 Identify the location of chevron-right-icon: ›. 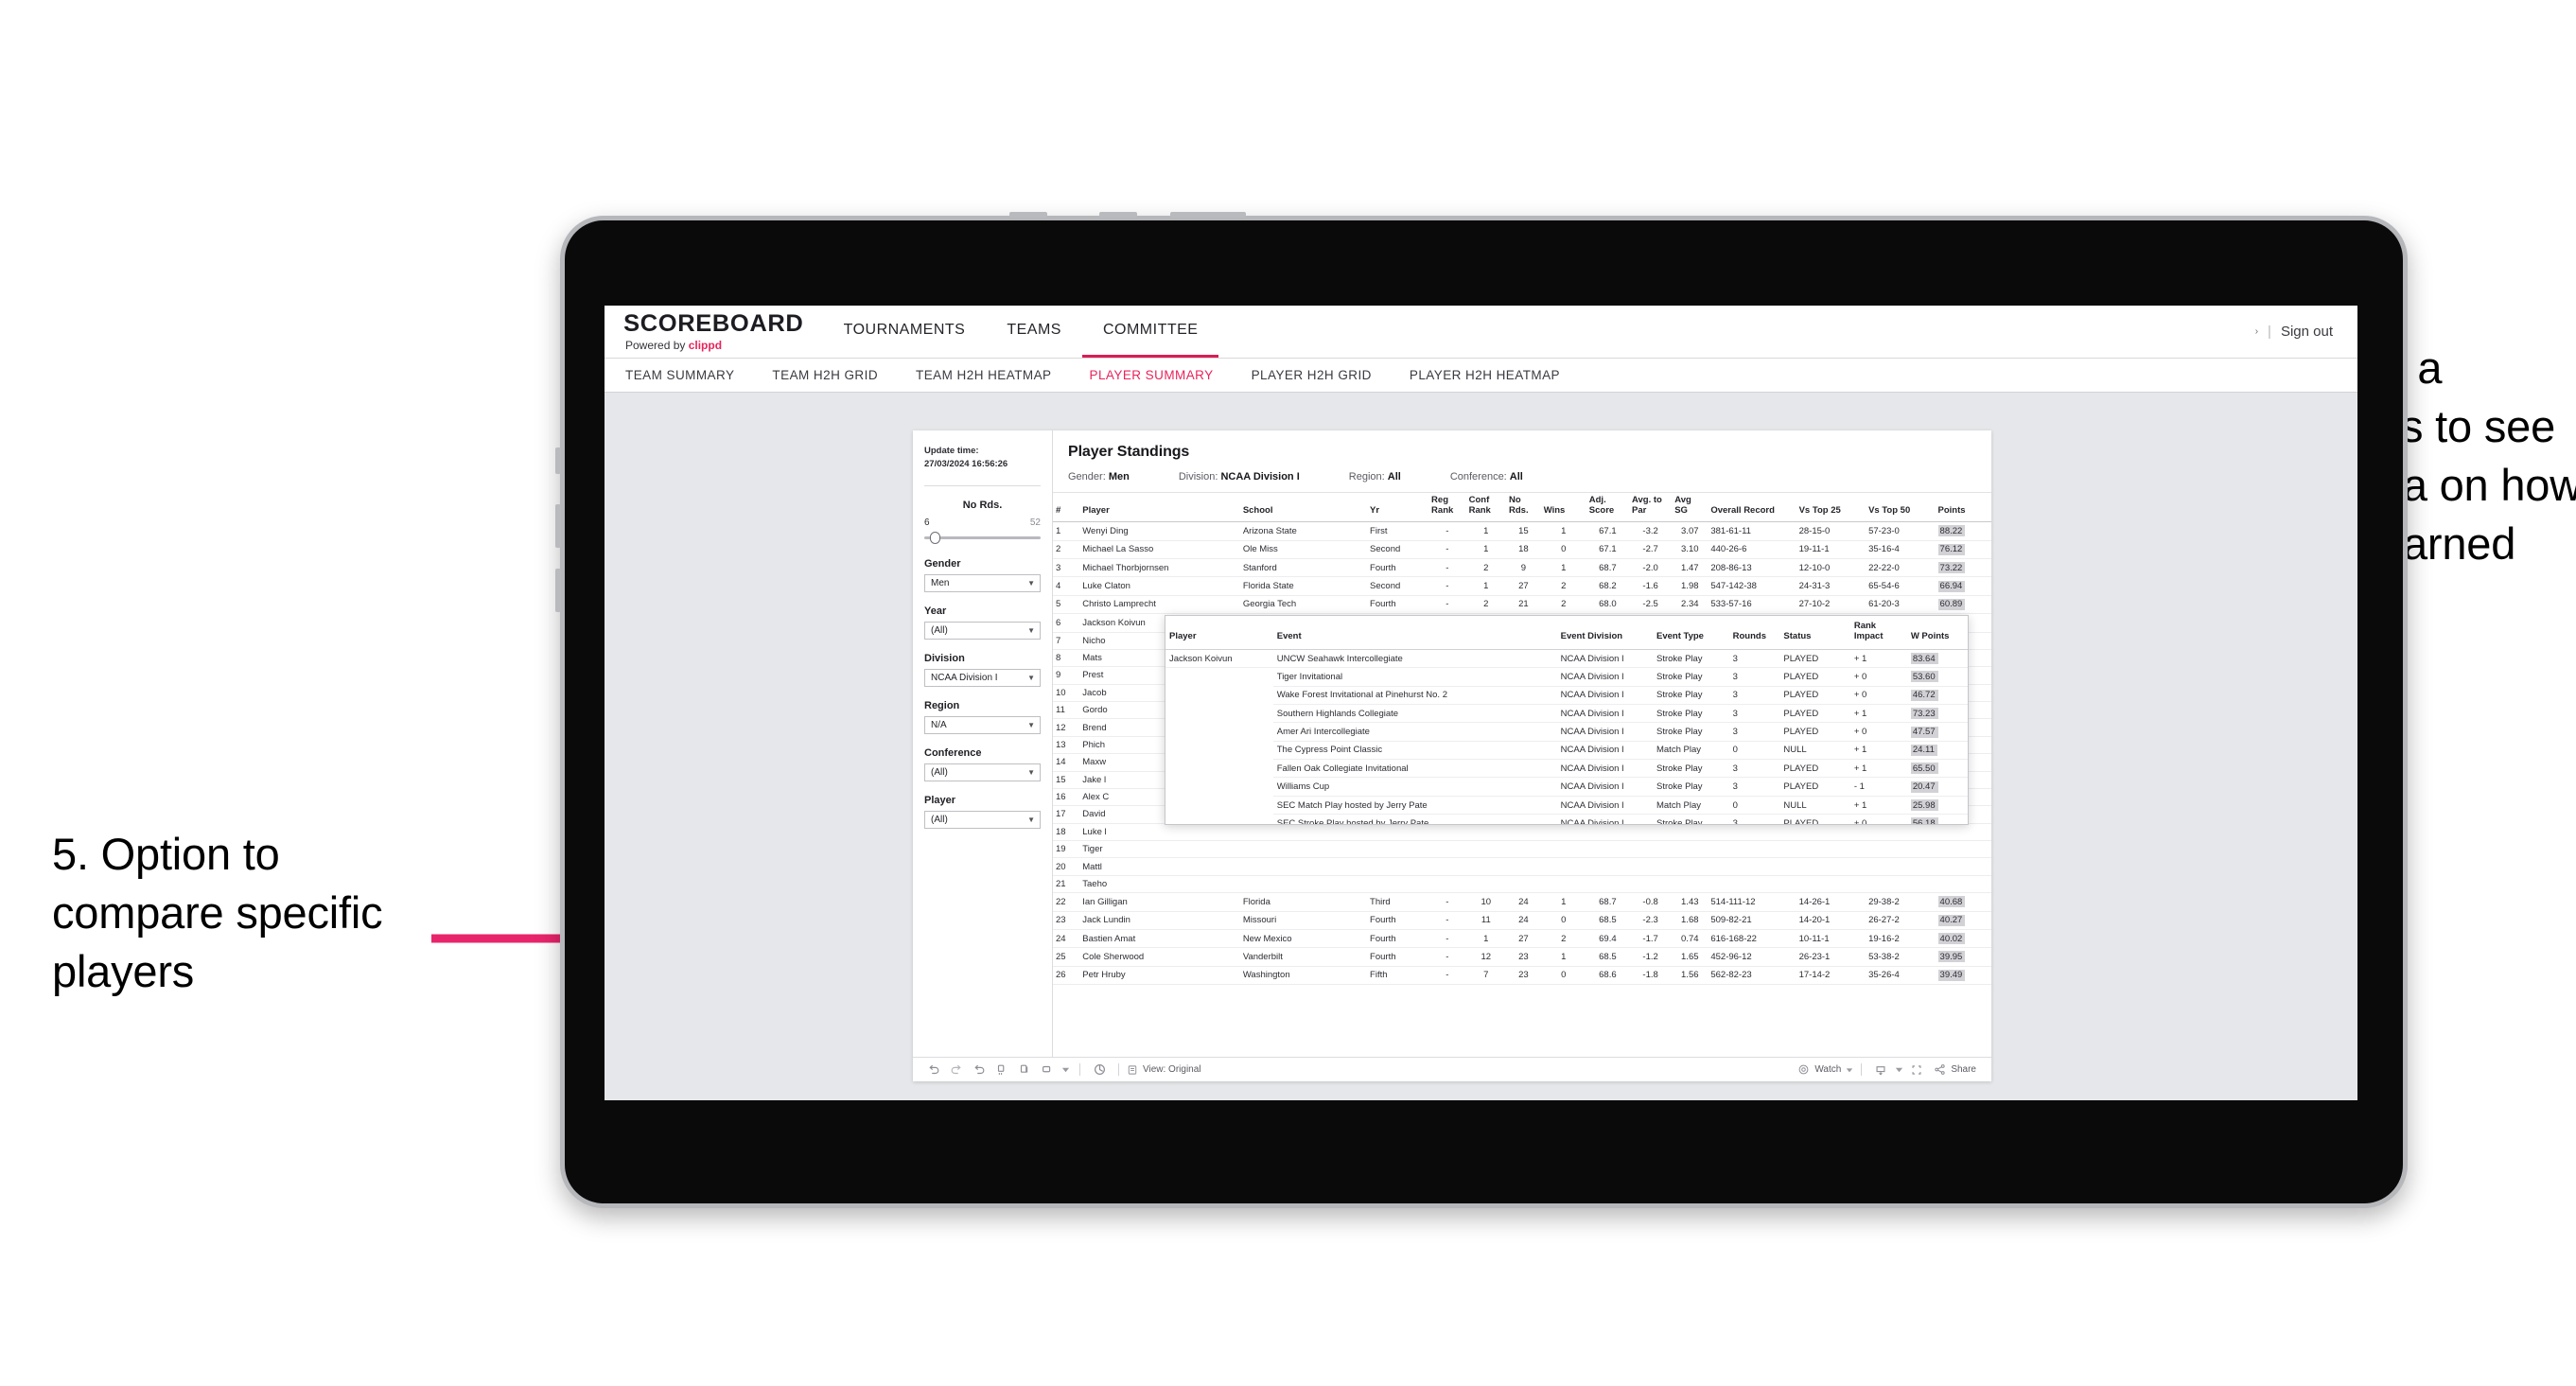
(2257, 331).